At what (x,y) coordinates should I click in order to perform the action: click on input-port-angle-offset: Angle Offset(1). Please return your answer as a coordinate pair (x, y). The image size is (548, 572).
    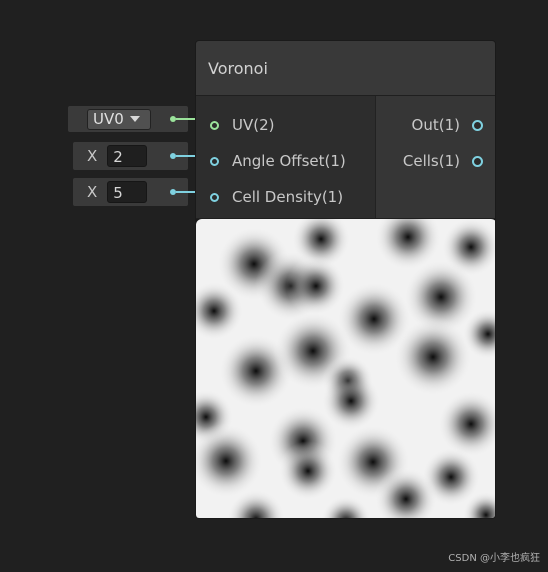
    Looking at the image, I should click on (278, 161).